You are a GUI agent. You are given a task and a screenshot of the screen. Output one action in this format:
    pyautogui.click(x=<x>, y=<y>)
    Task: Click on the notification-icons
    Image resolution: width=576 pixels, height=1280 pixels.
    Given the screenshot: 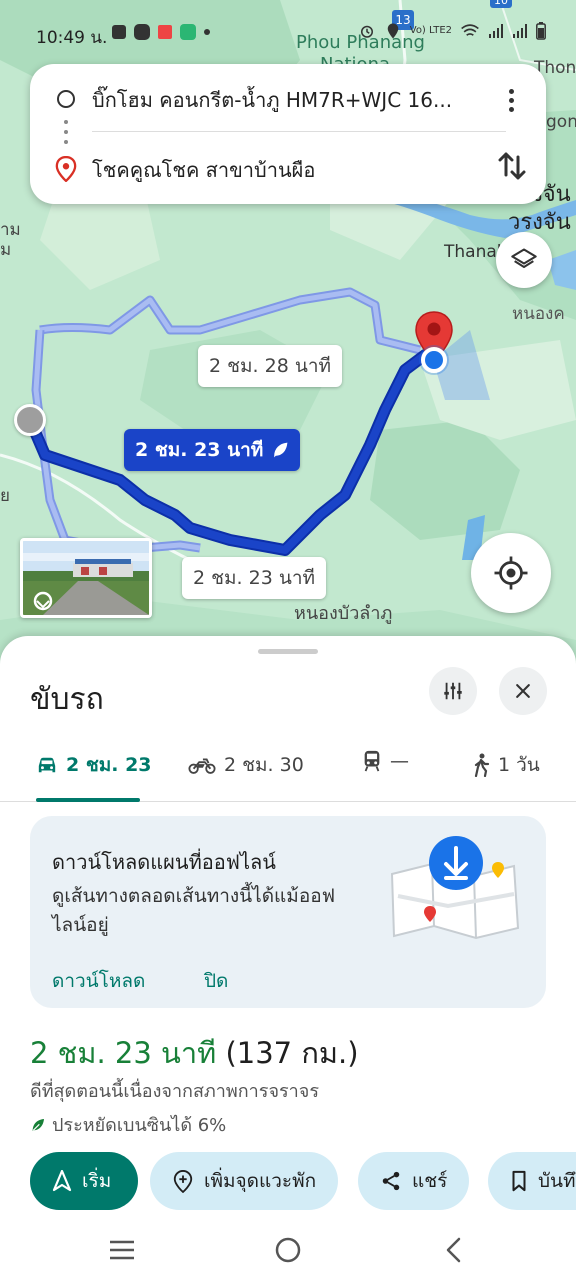 What is the action you would take?
    pyautogui.click(x=161, y=32)
    